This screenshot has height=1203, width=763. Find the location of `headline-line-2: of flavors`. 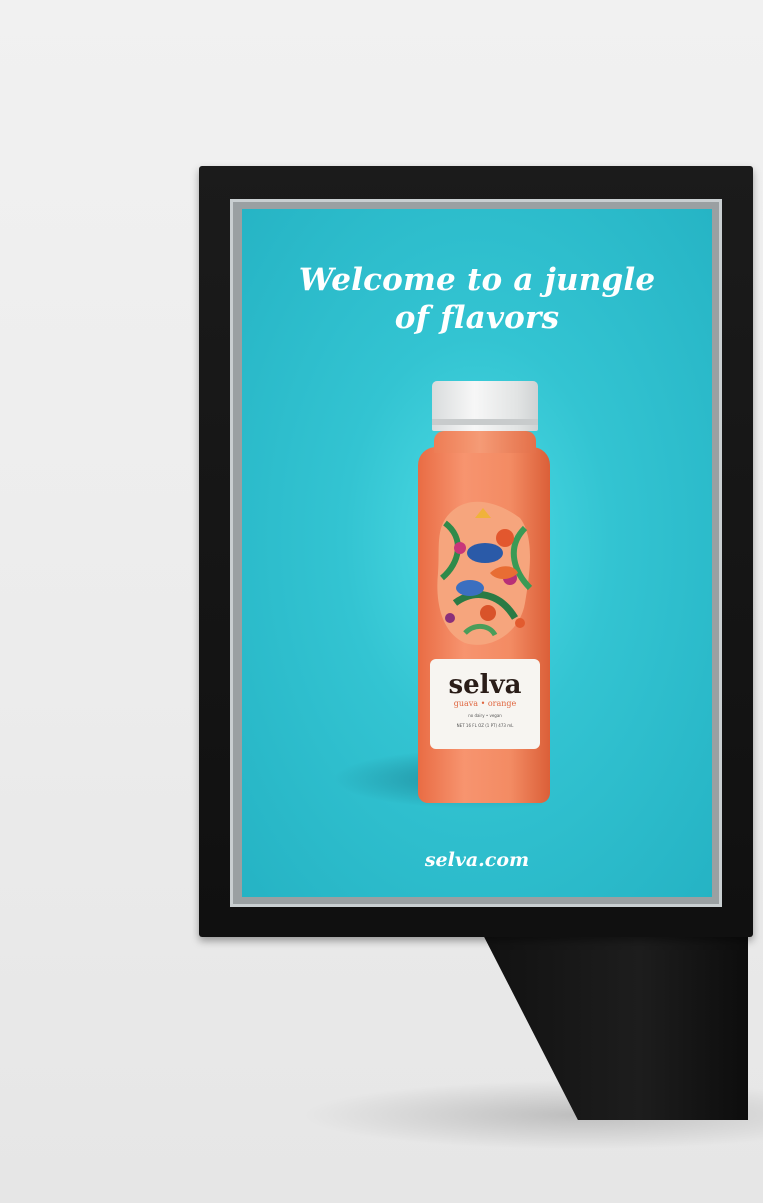

headline-line-2: of flavors is located at coordinates (477, 318).